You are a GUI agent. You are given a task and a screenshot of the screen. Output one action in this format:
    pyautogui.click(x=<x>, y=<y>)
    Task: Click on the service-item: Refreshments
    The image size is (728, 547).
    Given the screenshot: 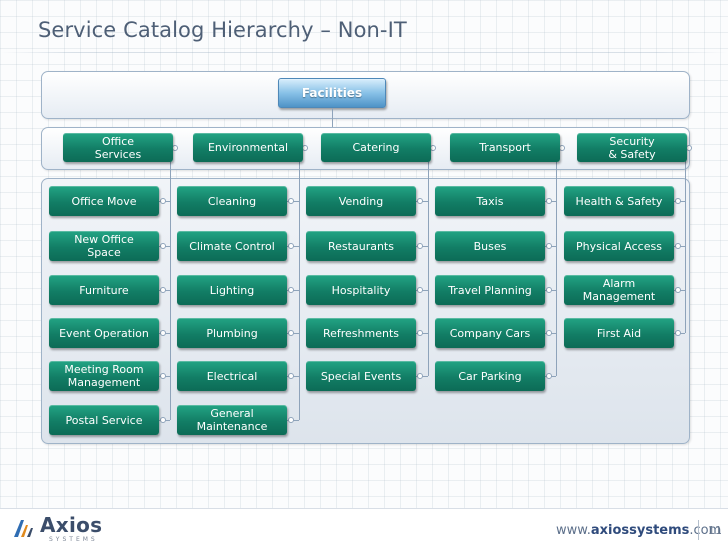 What is the action you would take?
    pyautogui.click(x=361, y=333)
    